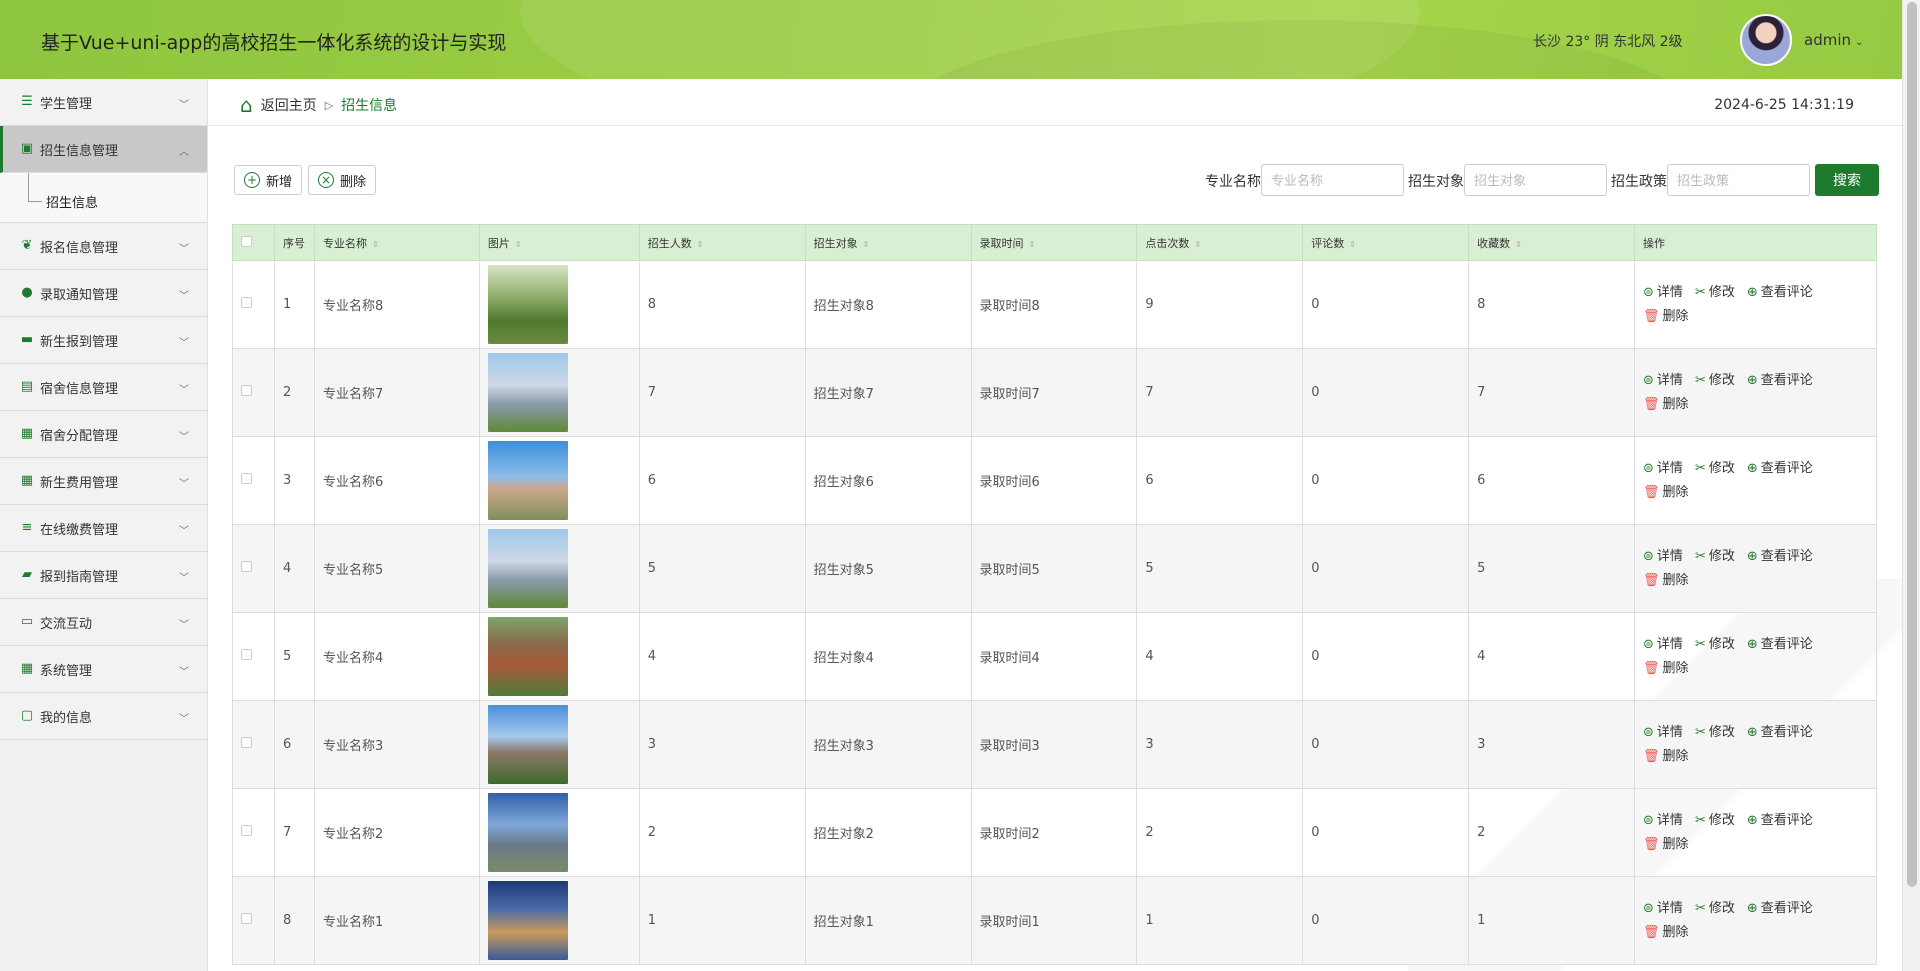  What do you see at coordinates (246, 241) in the screenshot?
I see `select-all-checkbox` at bounding box center [246, 241].